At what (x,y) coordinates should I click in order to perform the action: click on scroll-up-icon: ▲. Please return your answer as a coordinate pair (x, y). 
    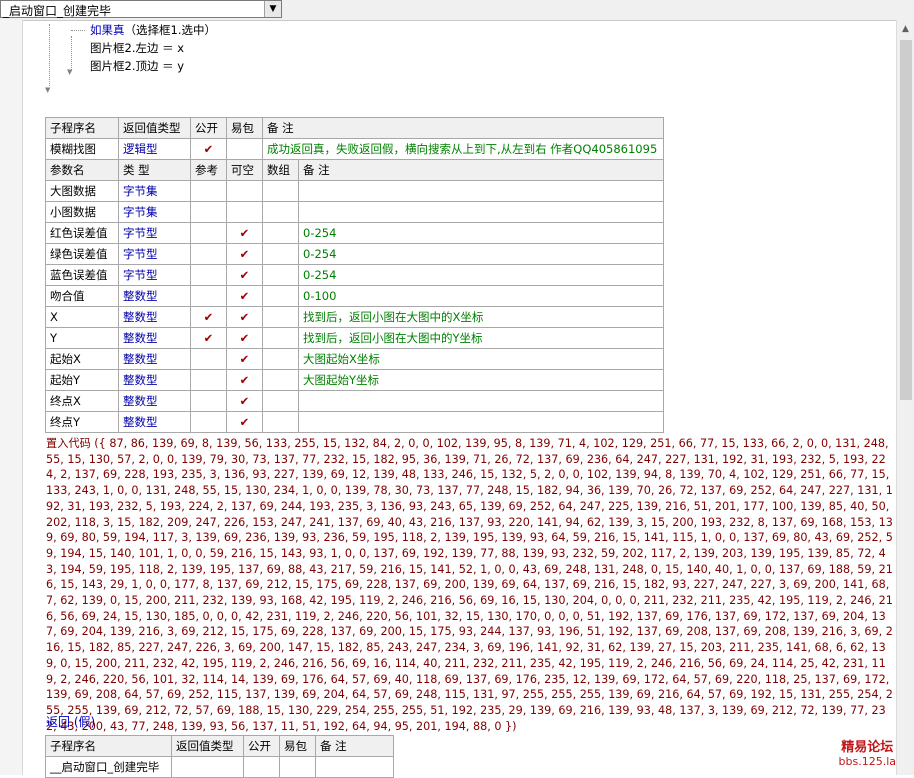
    Looking at the image, I should click on (905, 28).